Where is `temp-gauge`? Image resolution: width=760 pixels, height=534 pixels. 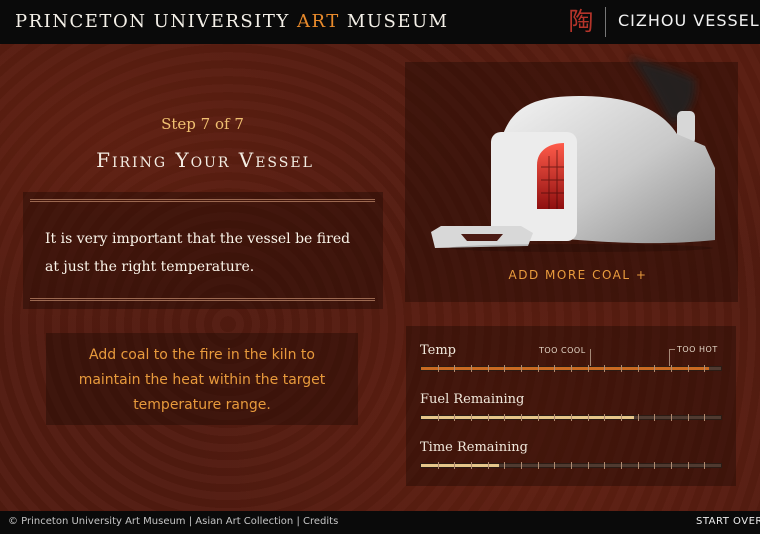 temp-gauge is located at coordinates (571, 368).